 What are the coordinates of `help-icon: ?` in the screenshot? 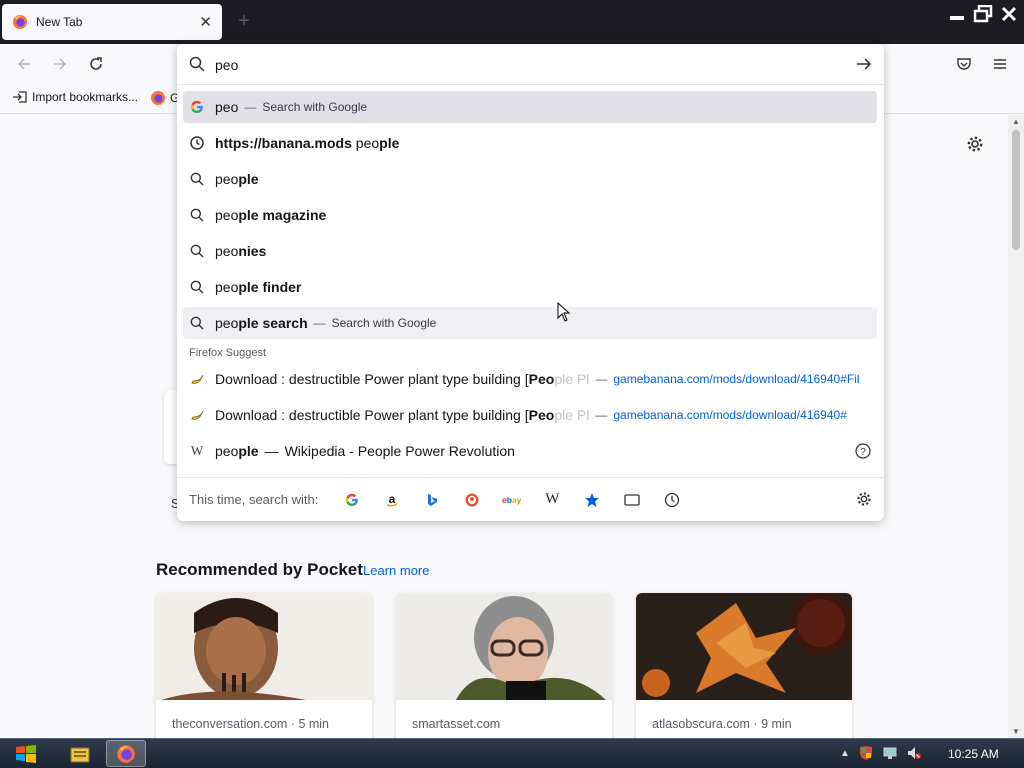 It's located at (863, 451).